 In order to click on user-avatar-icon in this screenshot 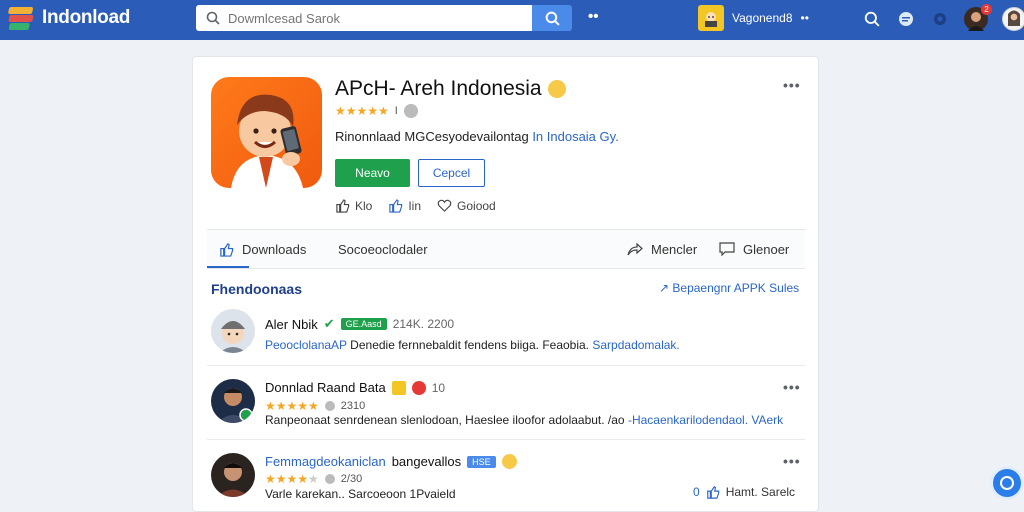, I will do `click(1014, 18)`.